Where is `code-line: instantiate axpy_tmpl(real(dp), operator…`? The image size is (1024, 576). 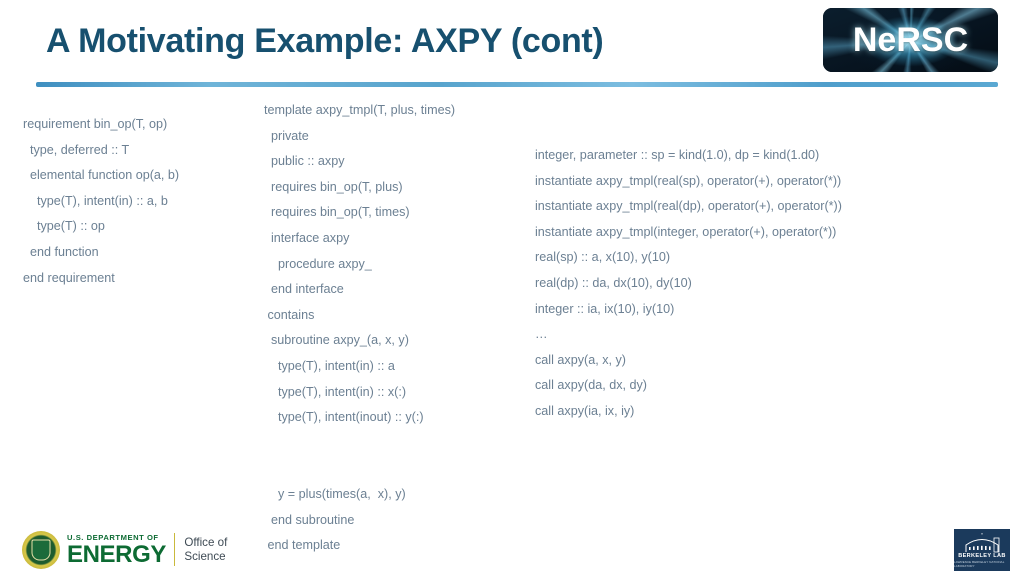
code-line: instantiate axpy_tmpl(real(dp), operator… is located at coordinates (688, 206).